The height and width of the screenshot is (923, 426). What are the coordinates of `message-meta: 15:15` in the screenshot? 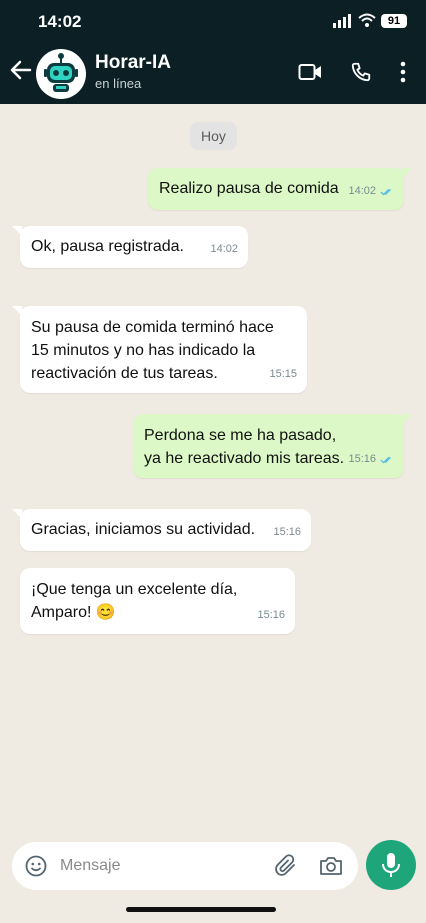 It's located at (283, 374).